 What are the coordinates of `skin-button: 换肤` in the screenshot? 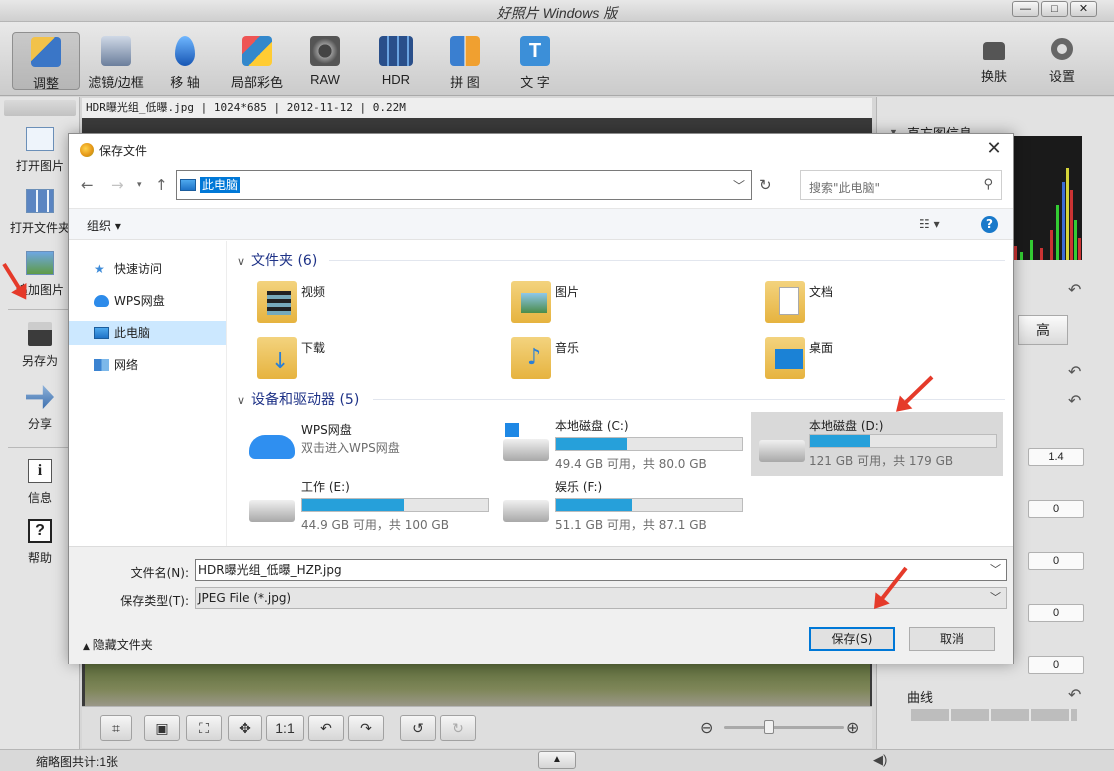 It's located at (994, 62).